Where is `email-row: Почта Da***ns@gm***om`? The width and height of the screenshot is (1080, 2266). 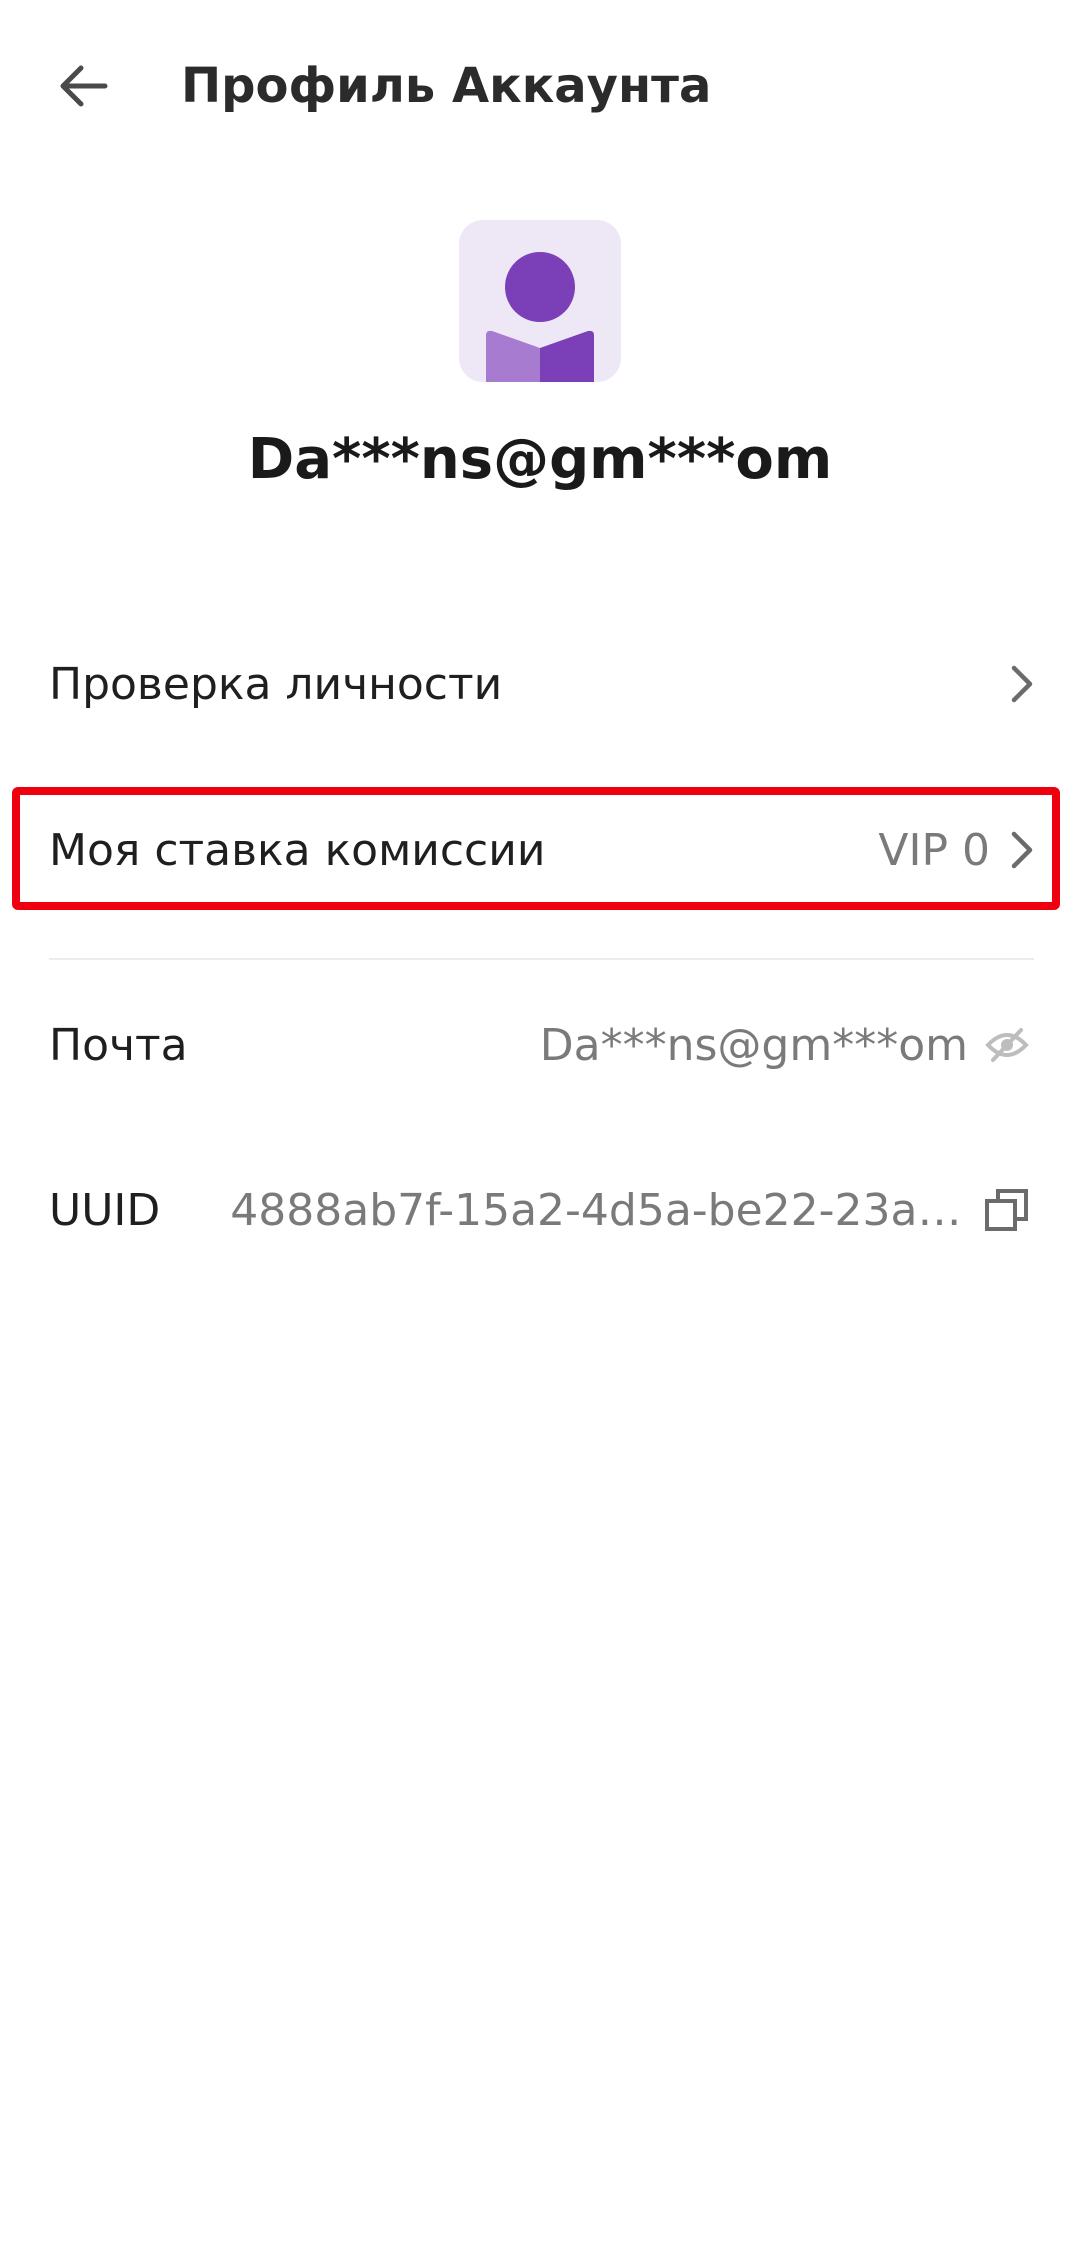
email-row: Почта Da***ns@gm***om is located at coordinates (541, 1045).